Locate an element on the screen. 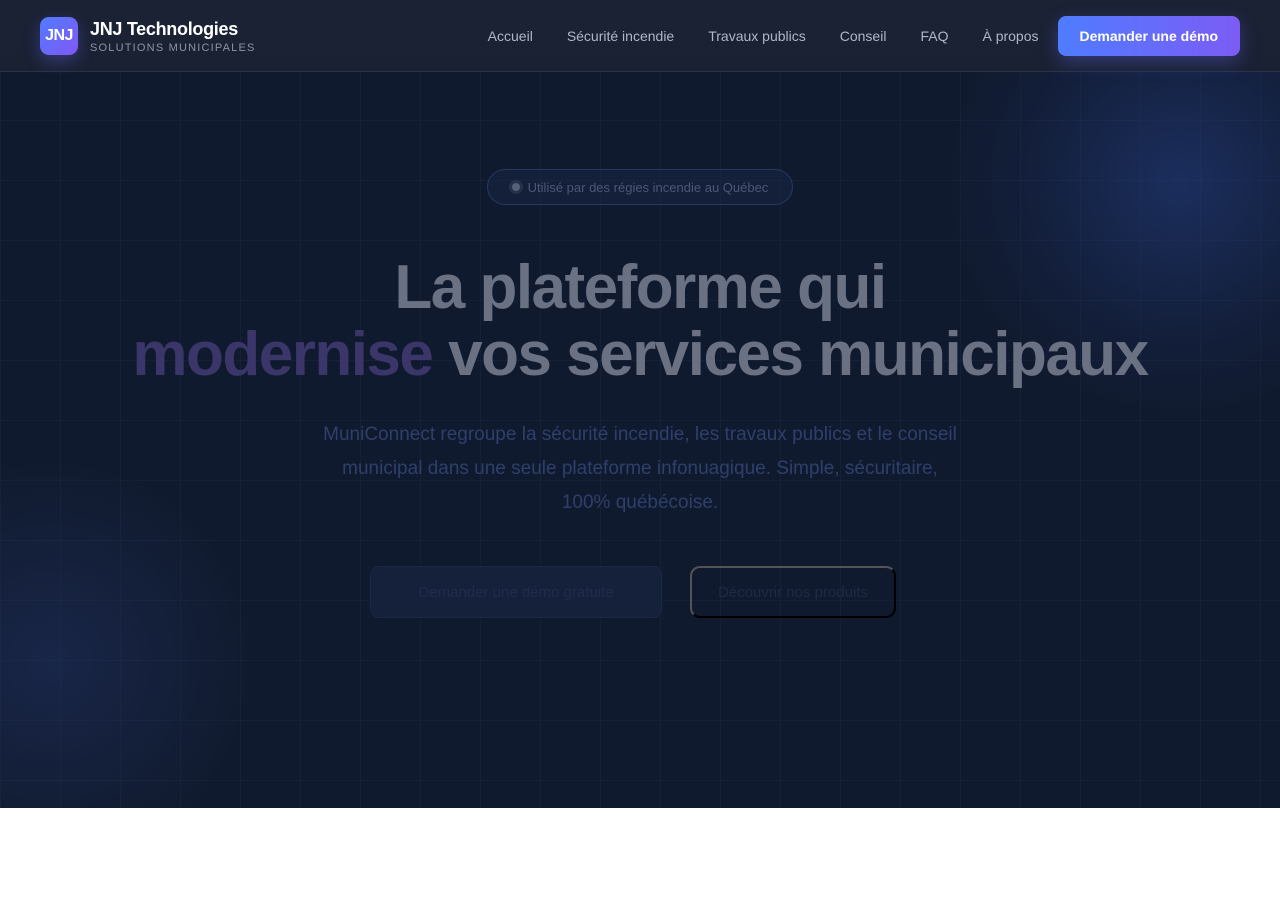 This screenshot has width=1280, height=900. brand-text: JNJ Technologies SOLUTIONS MUNICIPALES is located at coordinates (173, 36).